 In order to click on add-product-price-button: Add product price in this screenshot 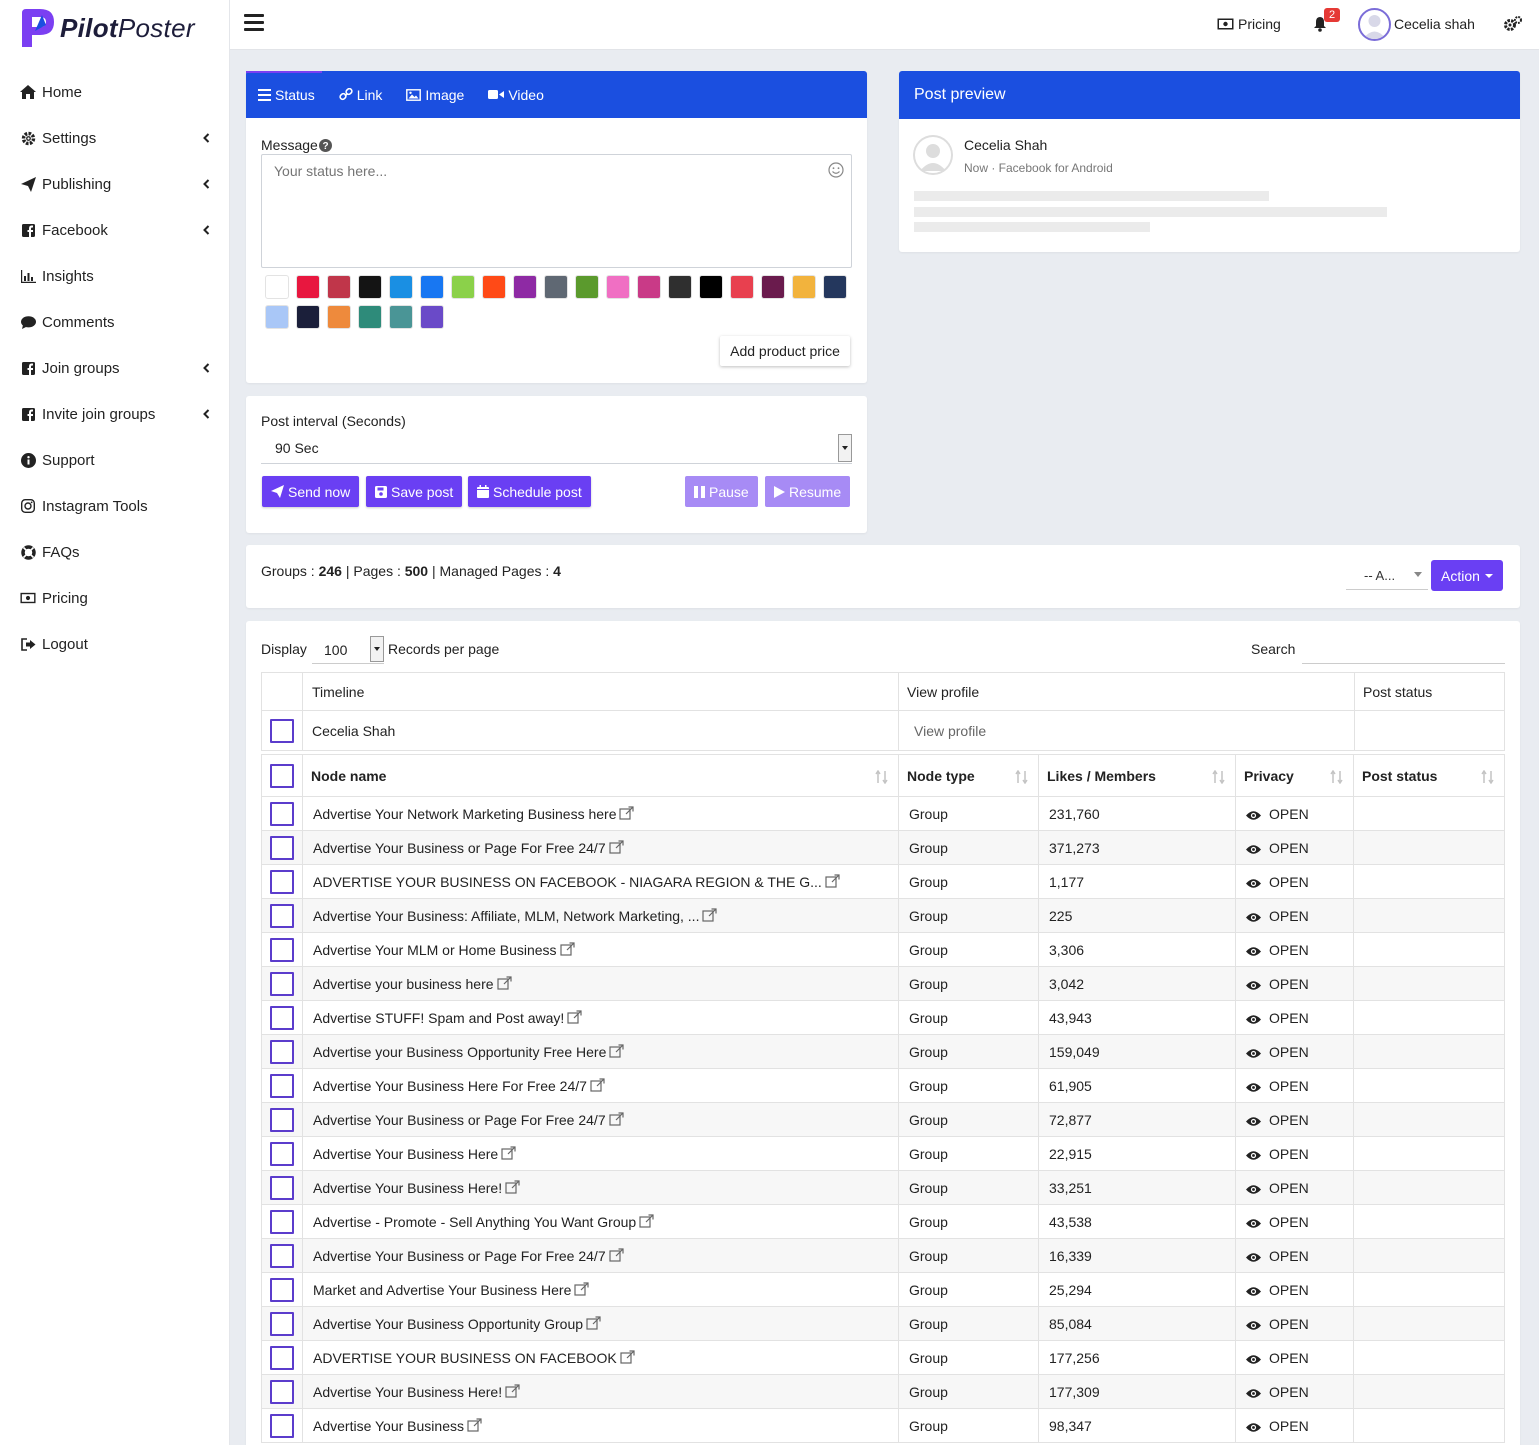, I will do `click(785, 351)`.